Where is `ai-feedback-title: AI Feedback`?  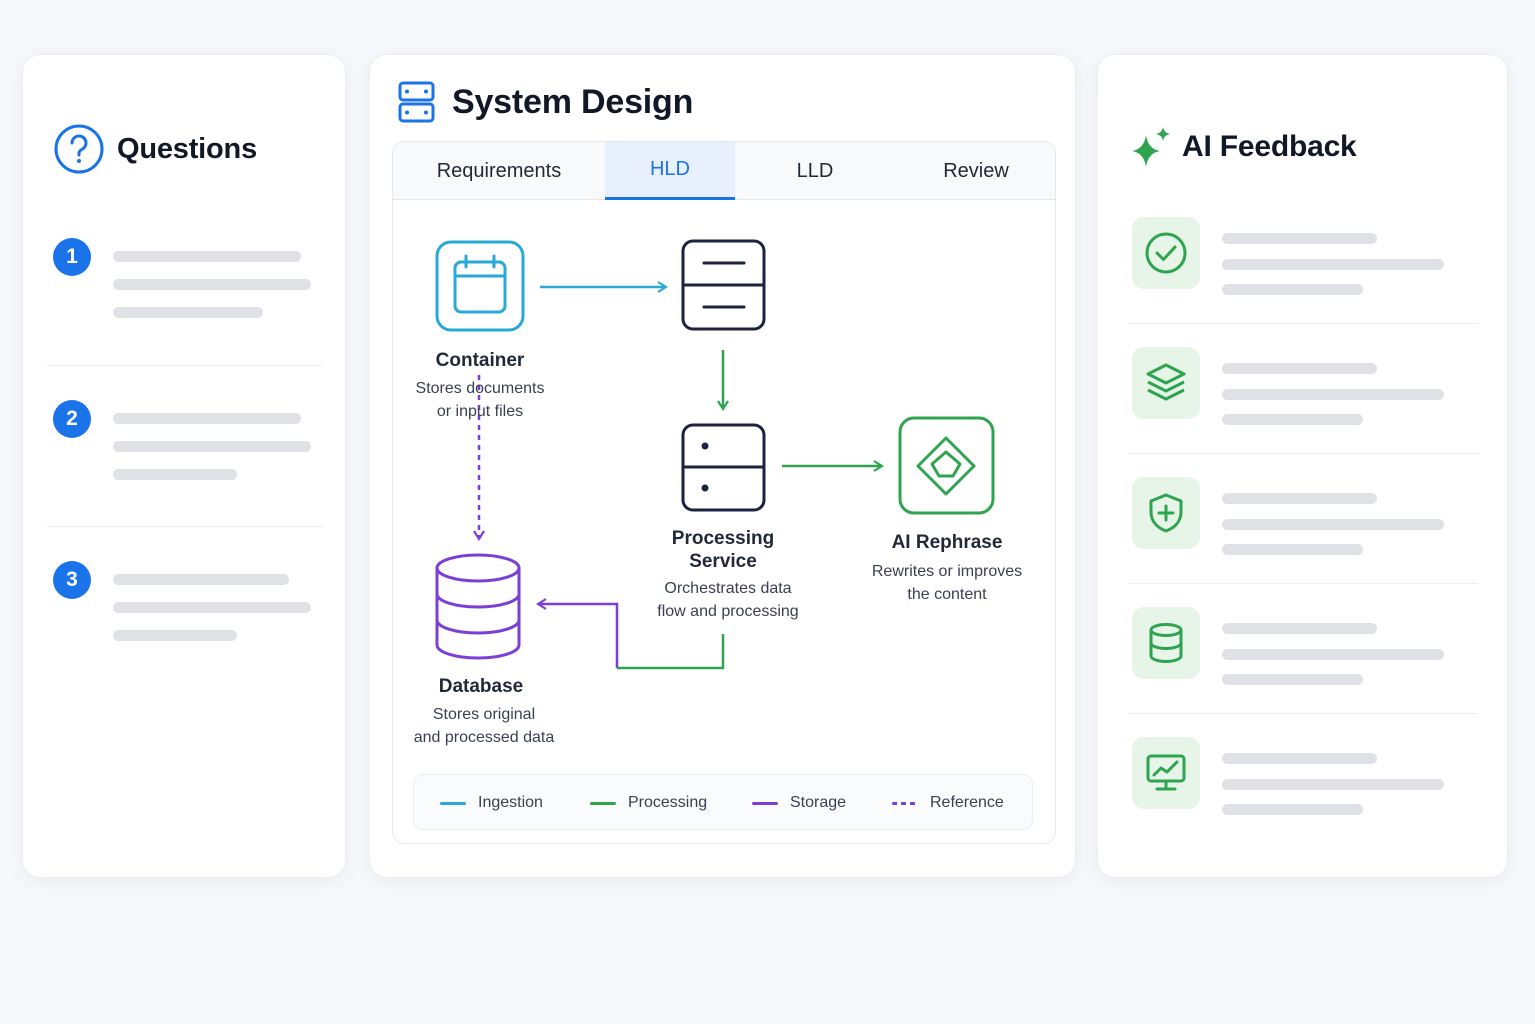 ai-feedback-title: AI Feedback is located at coordinates (1269, 146).